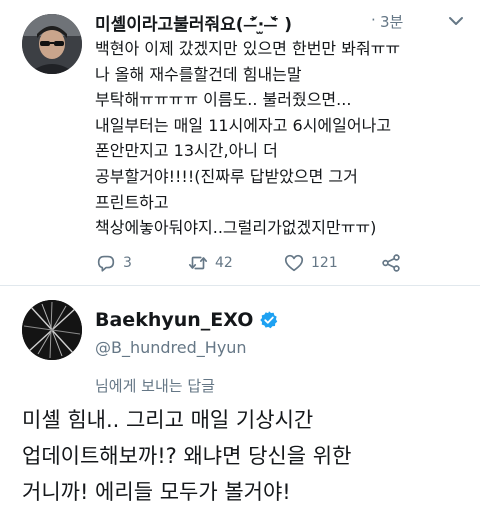 Image resolution: width=480 pixels, height=517 pixels. Describe the element at coordinates (248, 48) in the screenshot. I see `tweet-text-line: 백현아 이제 갔겠지만 있으면 한번만 봐줘ㅠㅠ` at that location.